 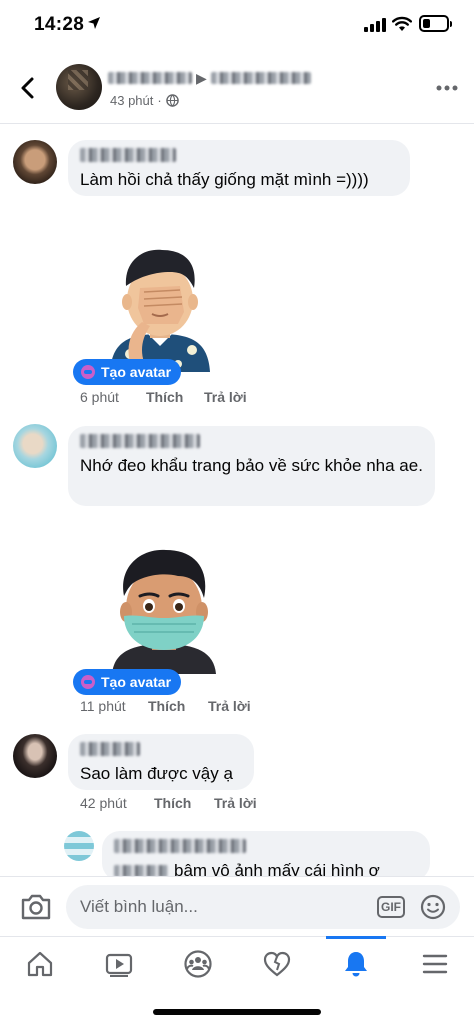 I want to click on cellular-signal-icon, so click(x=375, y=25).